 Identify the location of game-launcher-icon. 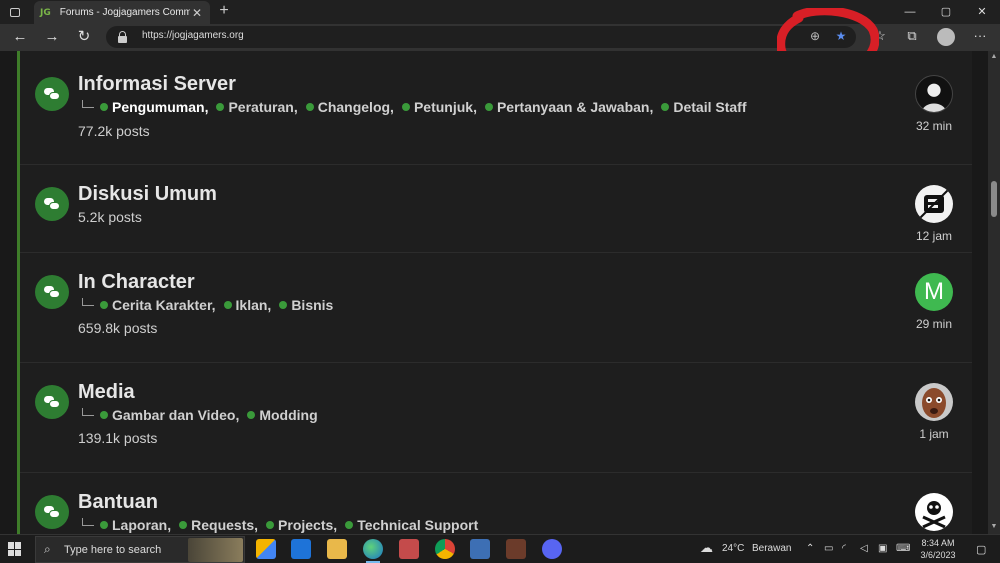
(409, 549).